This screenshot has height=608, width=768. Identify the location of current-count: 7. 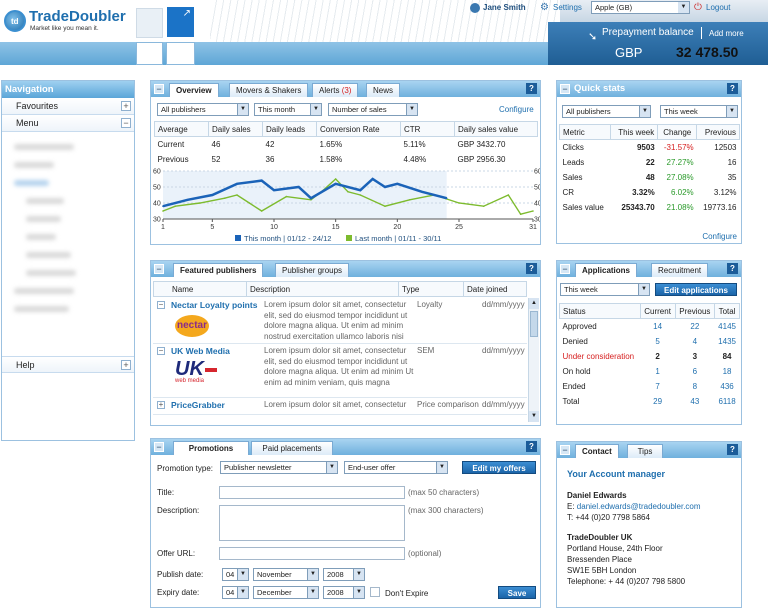
(657, 386).